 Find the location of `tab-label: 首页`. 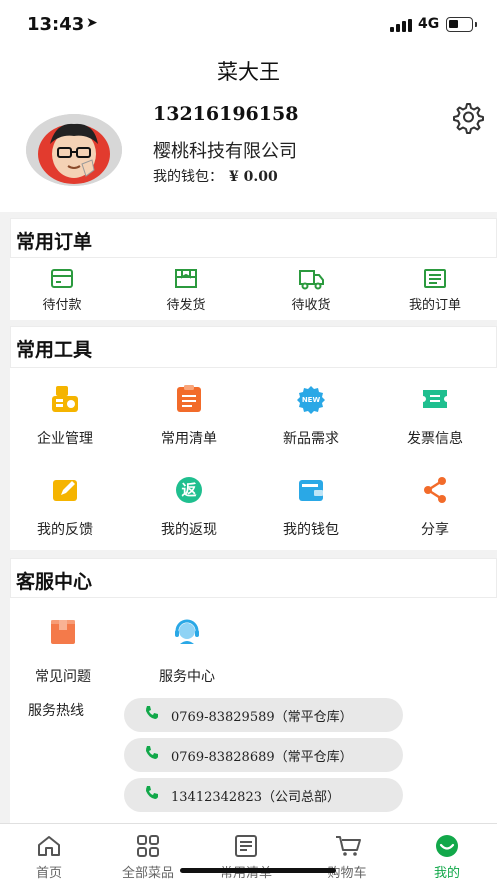

tab-label: 首页 is located at coordinates (48, 873).